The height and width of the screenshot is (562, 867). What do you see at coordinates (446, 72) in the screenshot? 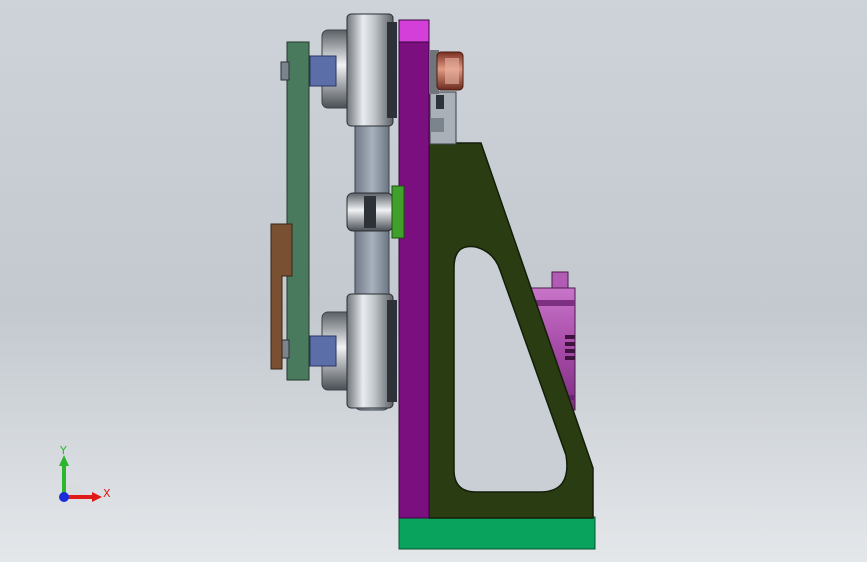
I see `drive-hub` at bounding box center [446, 72].